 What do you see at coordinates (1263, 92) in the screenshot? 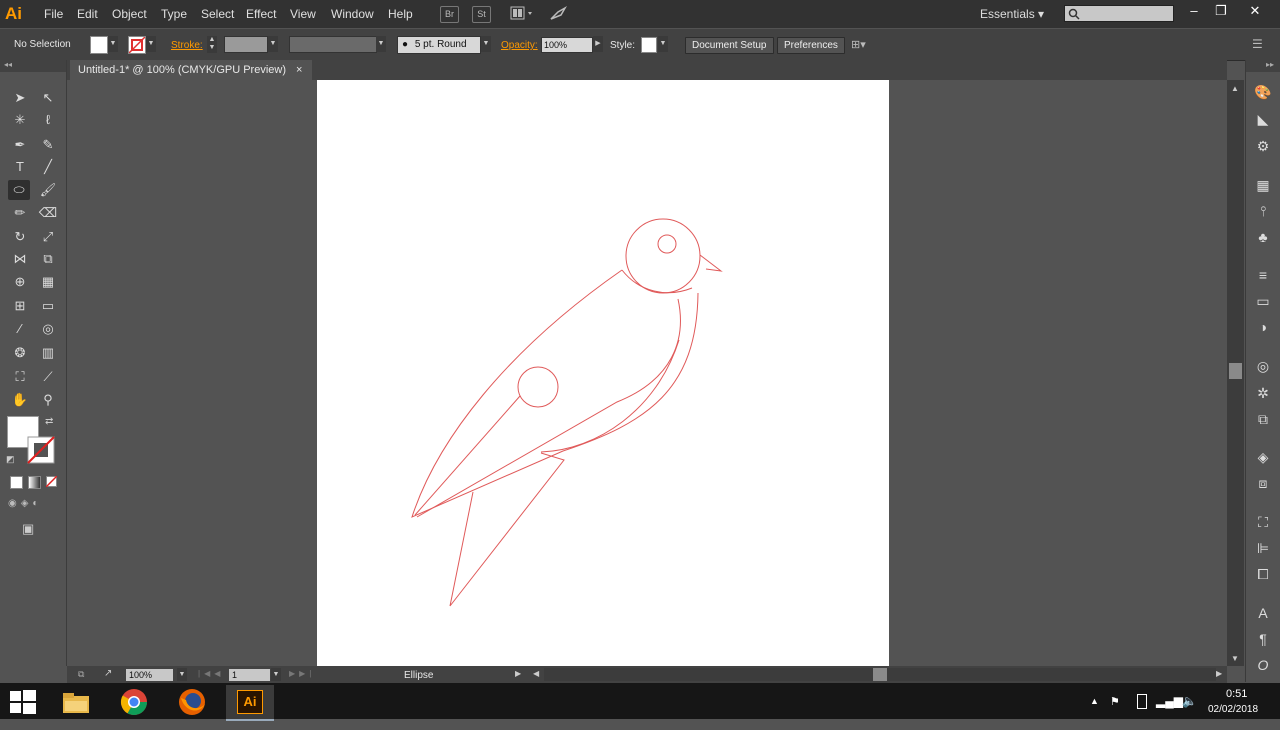
I see `color-panel-icon: 🎨` at bounding box center [1263, 92].